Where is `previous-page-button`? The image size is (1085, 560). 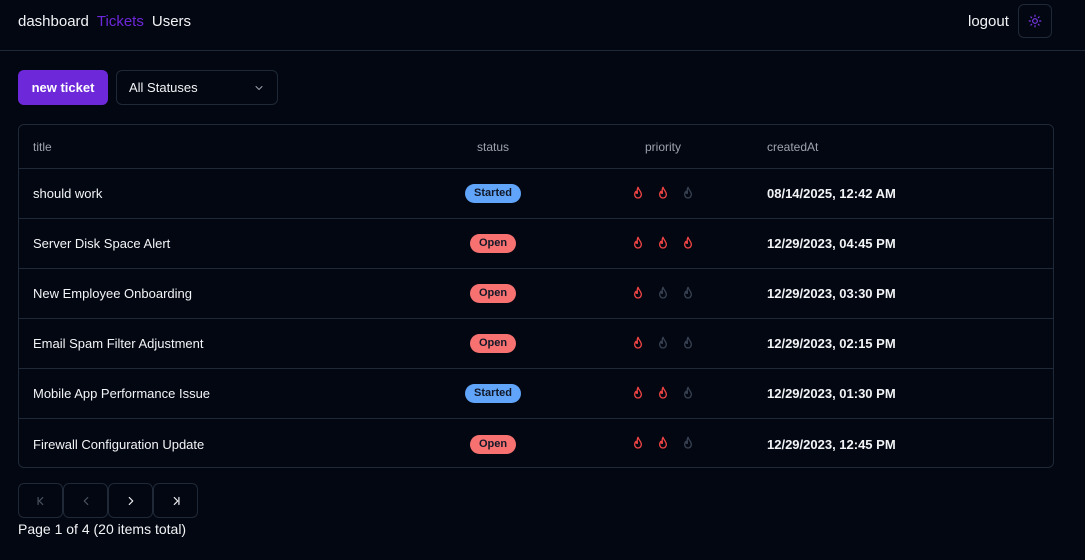 previous-page-button is located at coordinates (85, 500).